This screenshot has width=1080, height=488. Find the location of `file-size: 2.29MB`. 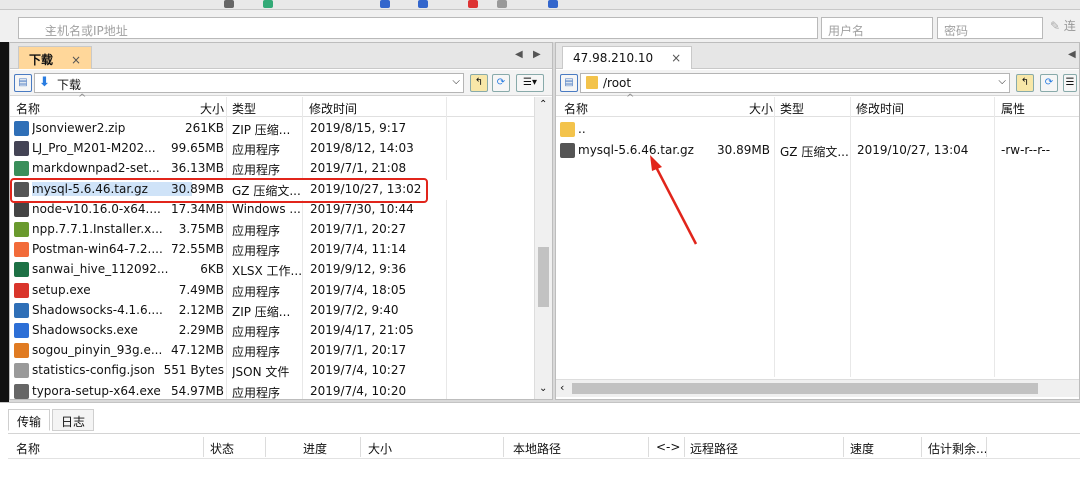

file-size: 2.29MB is located at coordinates (201, 330).